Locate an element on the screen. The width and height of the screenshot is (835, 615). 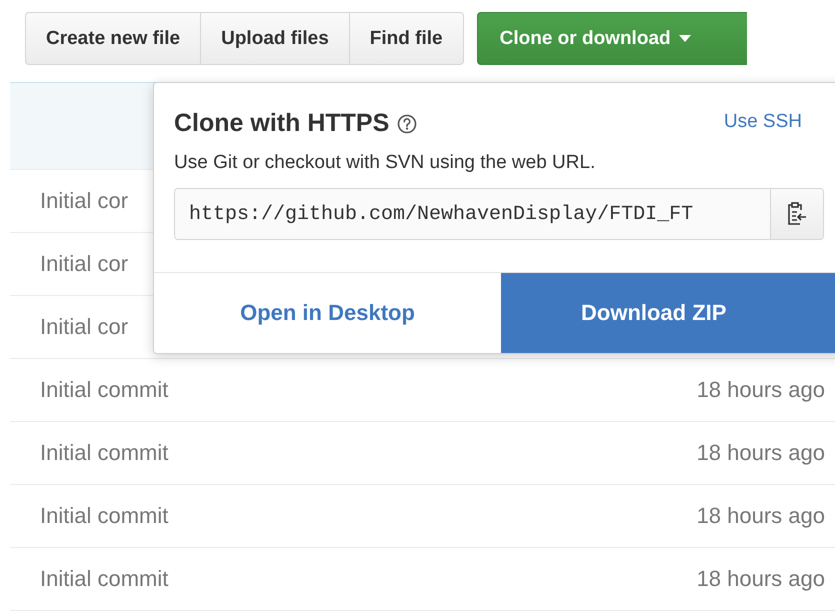
toolbar-button: Find file is located at coordinates (406, 38).